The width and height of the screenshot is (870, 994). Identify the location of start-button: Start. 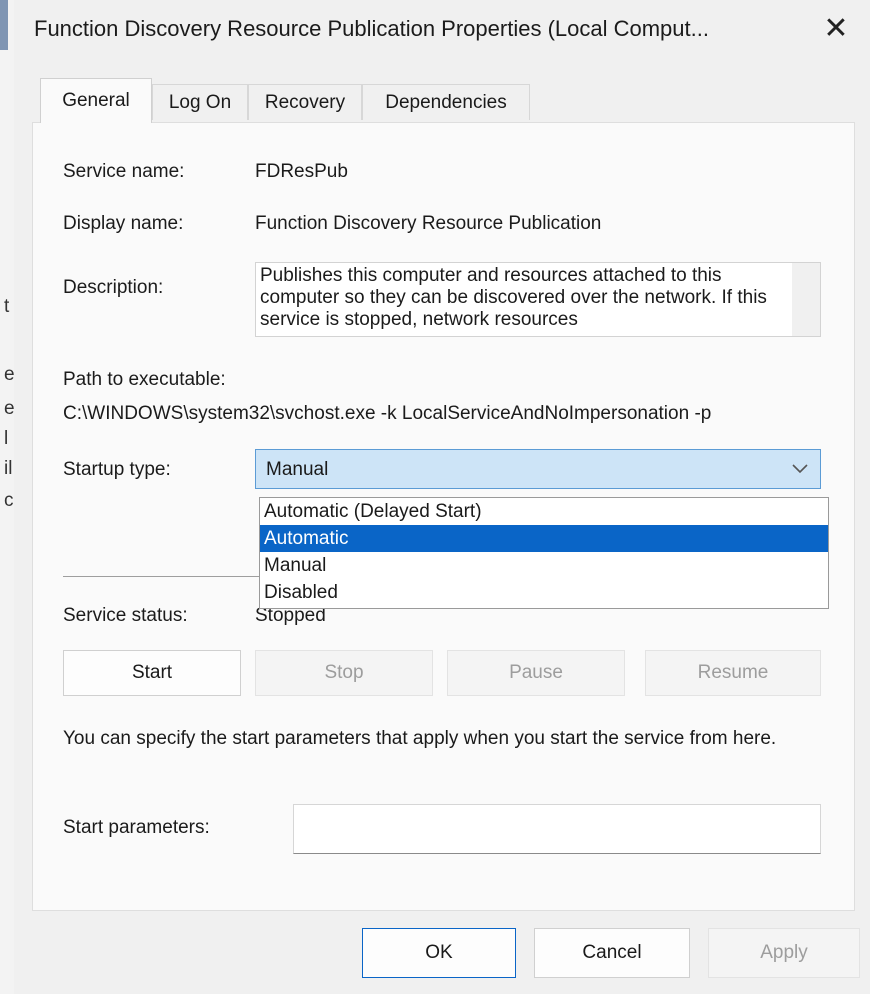
(152, 673).